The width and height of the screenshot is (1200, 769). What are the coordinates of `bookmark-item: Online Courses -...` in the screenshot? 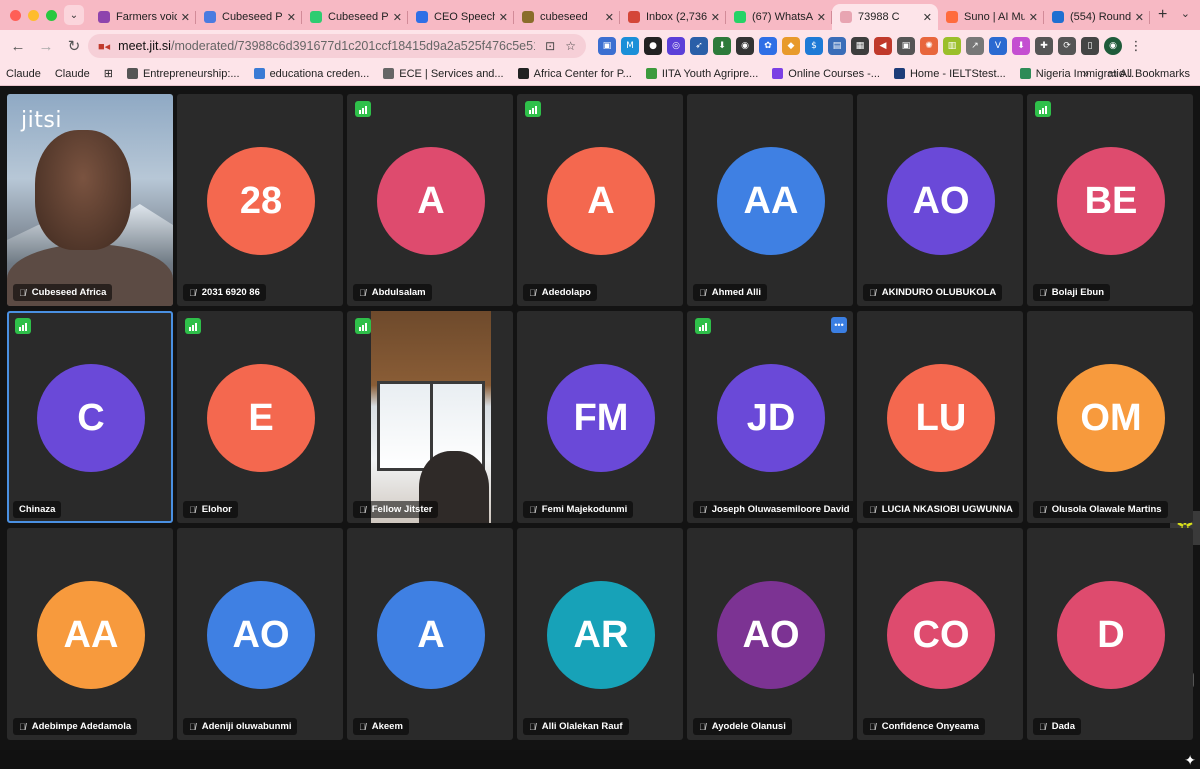 It's located at (826, 74).